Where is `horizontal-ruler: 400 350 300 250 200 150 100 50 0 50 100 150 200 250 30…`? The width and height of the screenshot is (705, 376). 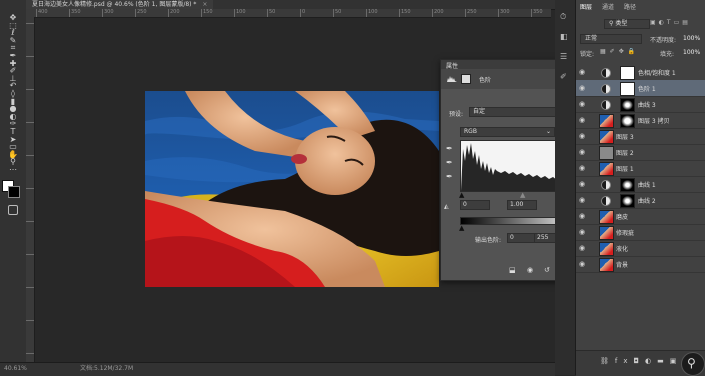 horizontal-ruler: 400 350 300 250 200 150 100 50 0 50 100 150 200 250 30… is located at coordinates (288, 13).